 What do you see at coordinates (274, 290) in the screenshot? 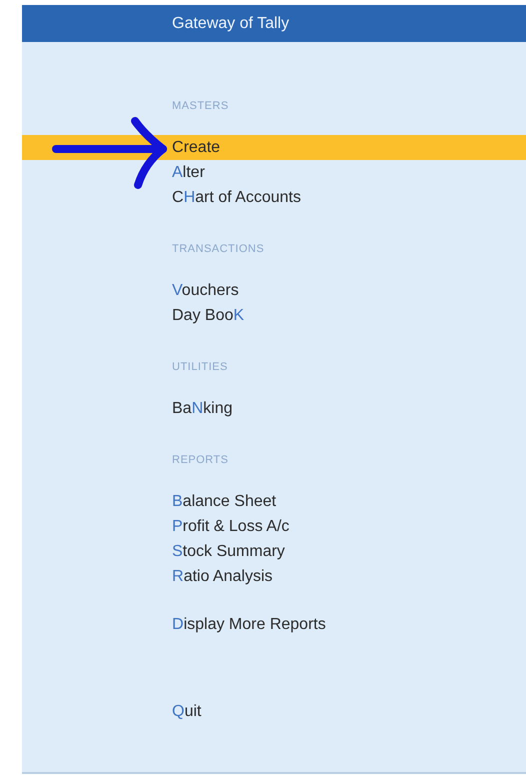
I see `menu-item: Vouchers` at bounding box center [274, 290].